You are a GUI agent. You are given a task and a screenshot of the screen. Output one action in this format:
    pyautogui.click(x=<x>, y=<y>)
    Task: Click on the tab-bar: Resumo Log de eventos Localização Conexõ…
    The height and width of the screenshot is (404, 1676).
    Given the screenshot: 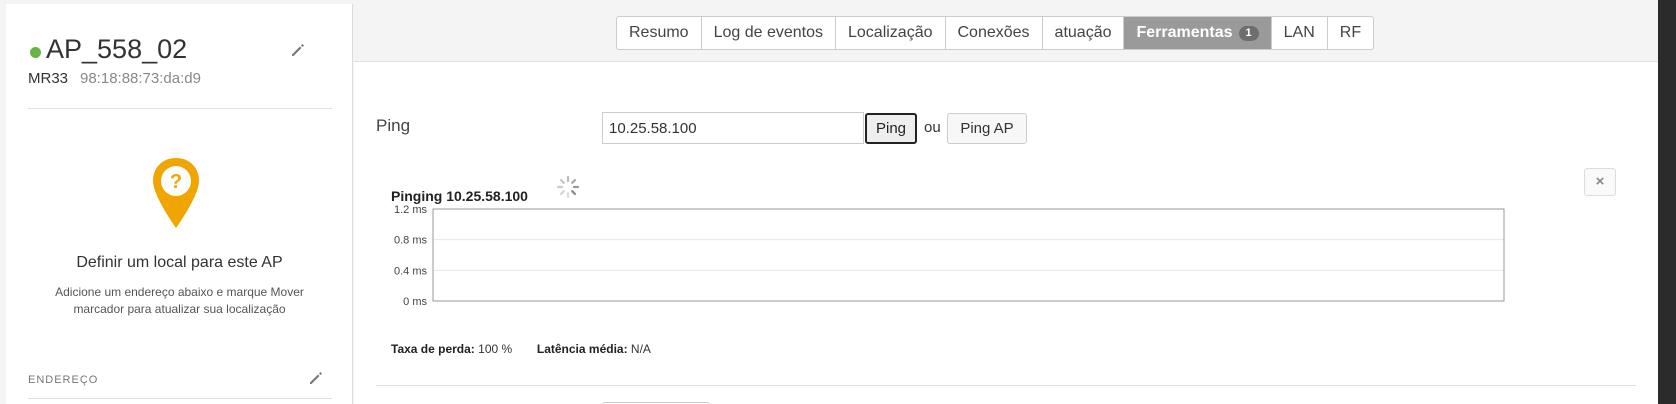 What is the action you would take?
    pyautogui.click(x=1006, y=33)
    